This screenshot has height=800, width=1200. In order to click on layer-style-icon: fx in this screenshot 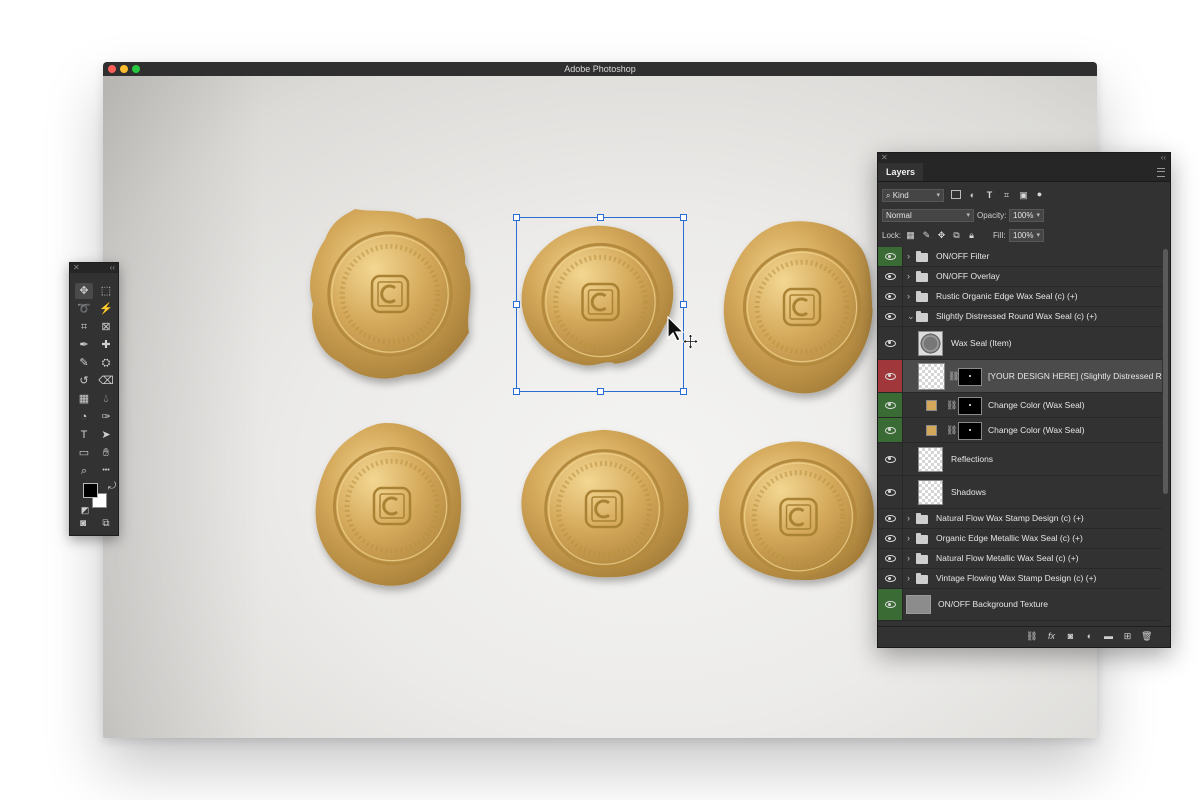, I will do `click(1051, 636)`.